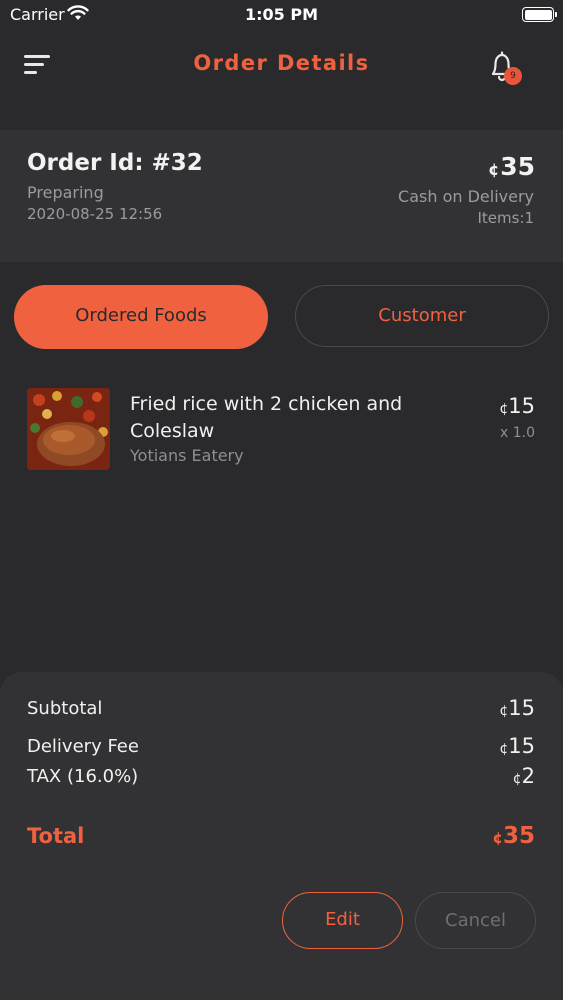 This screenshot has height=1000, width=563. What do you see at coordinates (281, 80) in the screenshot?
I see `app-header: Order Details 9` at bounding box center [281, 80].